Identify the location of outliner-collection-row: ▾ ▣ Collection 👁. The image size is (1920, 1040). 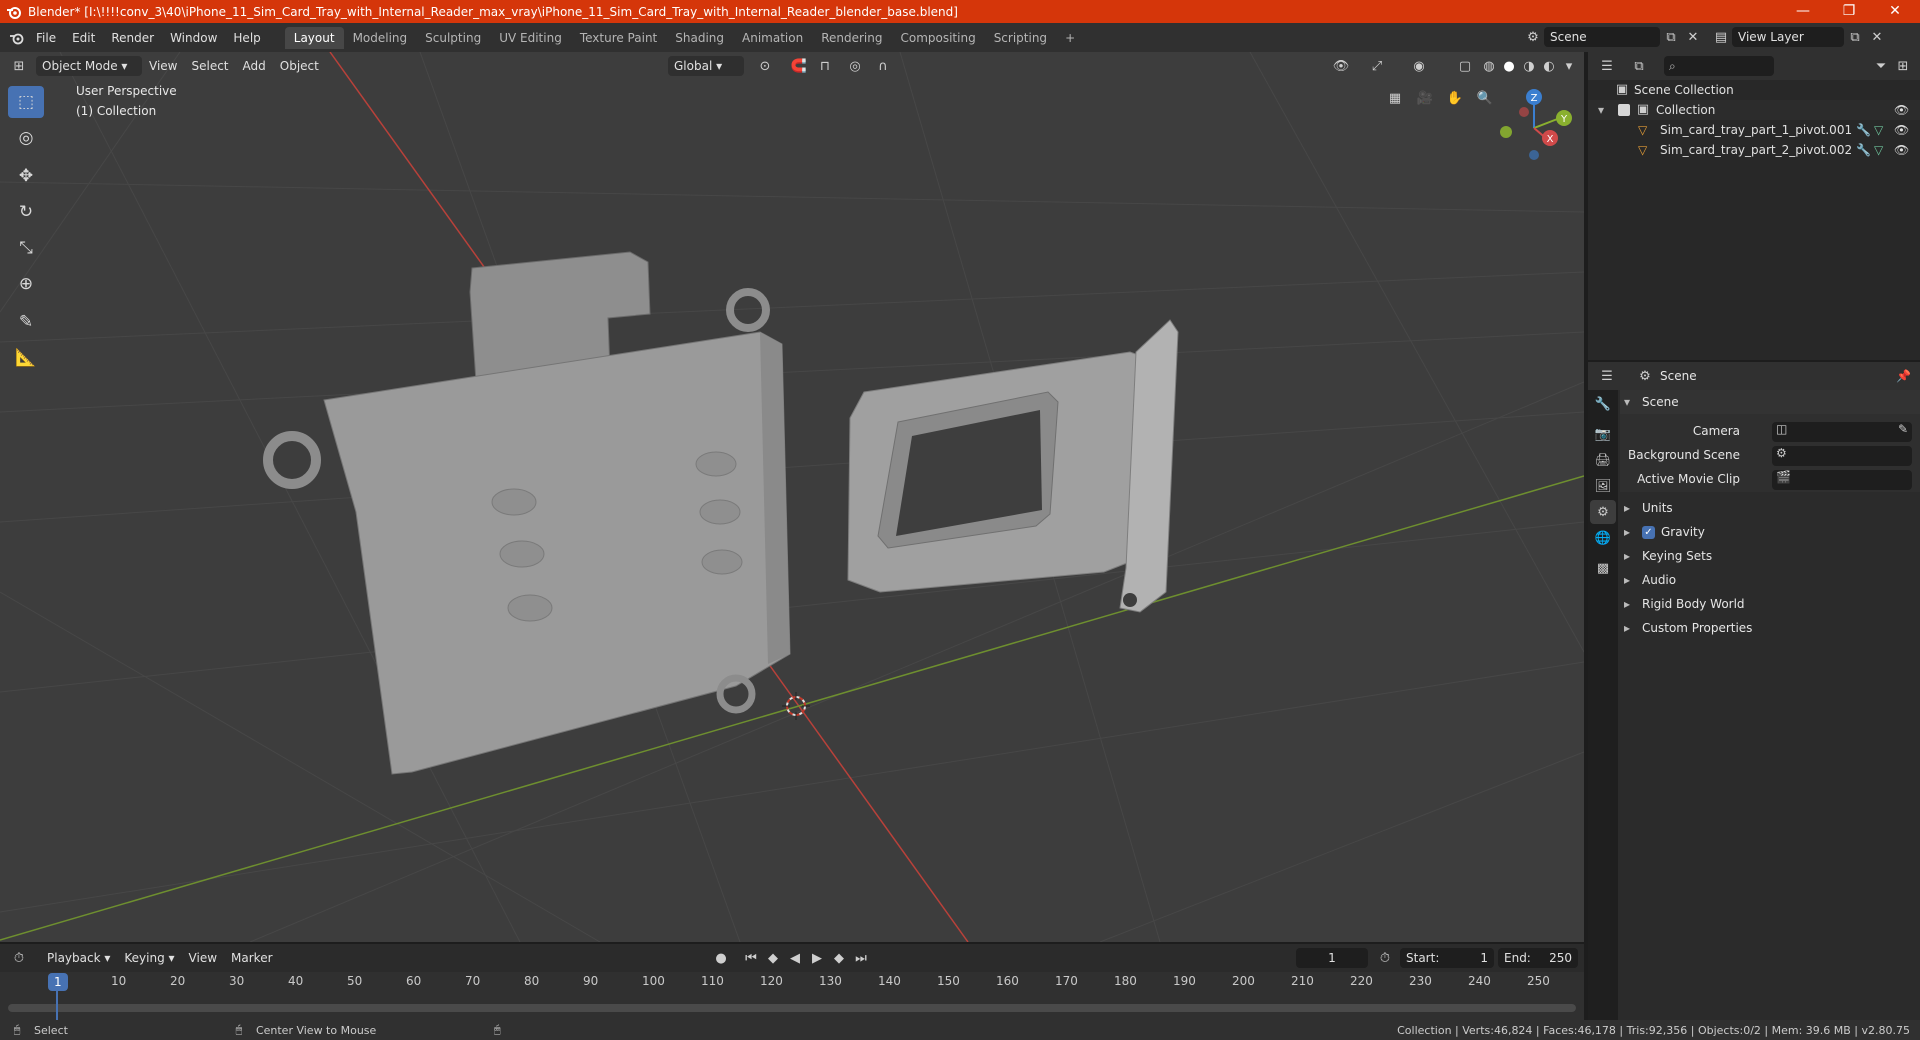
(1754, 110).